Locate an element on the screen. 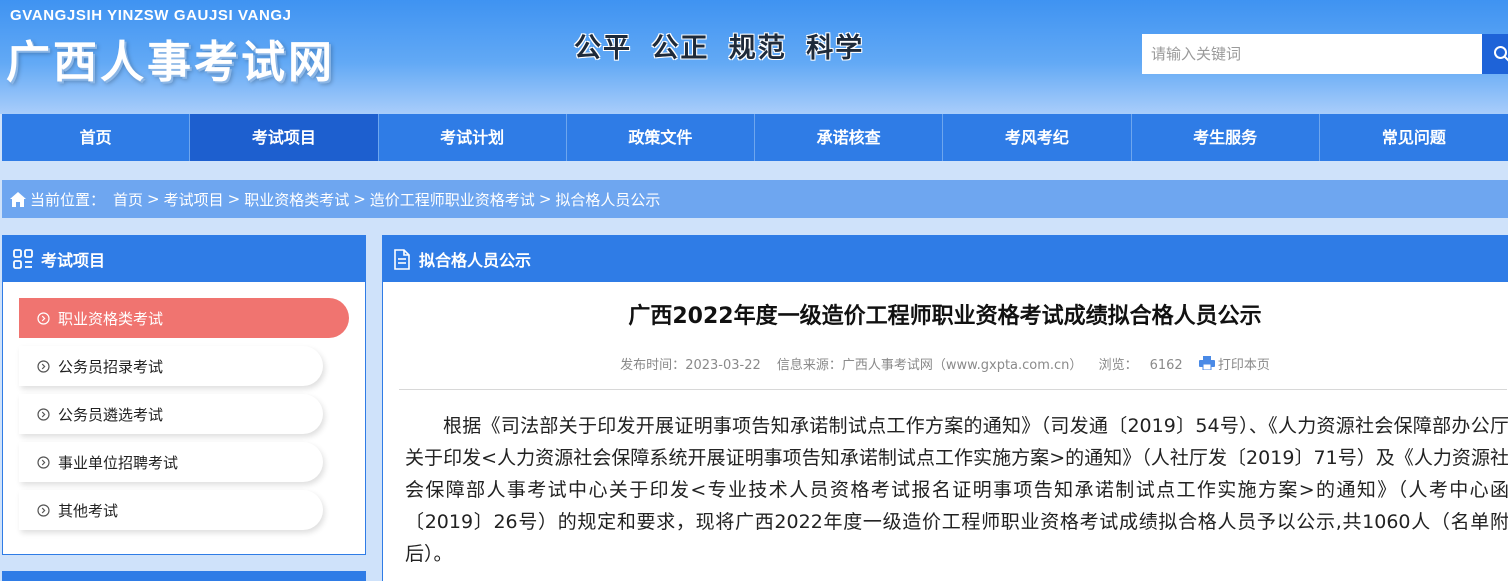  publish-label: 发布时间： is located at coordinates (653, 365).